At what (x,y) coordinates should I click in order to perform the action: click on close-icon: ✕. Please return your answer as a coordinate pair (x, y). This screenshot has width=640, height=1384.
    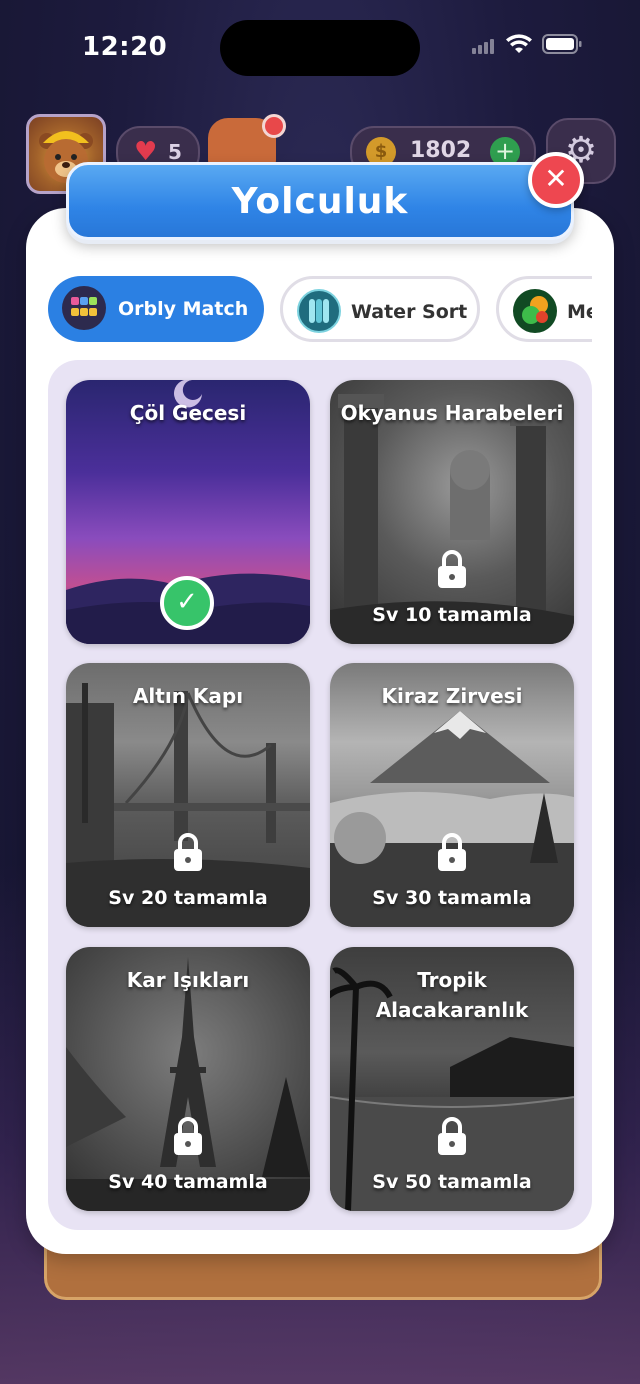
    Looking at the image, I should click on (556, 178).